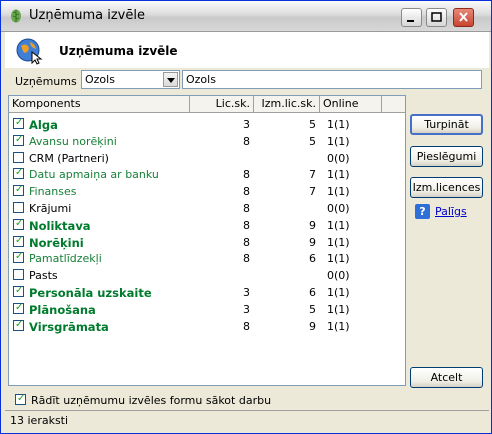 This screenshot has width=492, height=434. What do you see at coordinates (56, 242) in the screenshot?
I see `component-name: Norēķini` at bounding box center [56, 242].